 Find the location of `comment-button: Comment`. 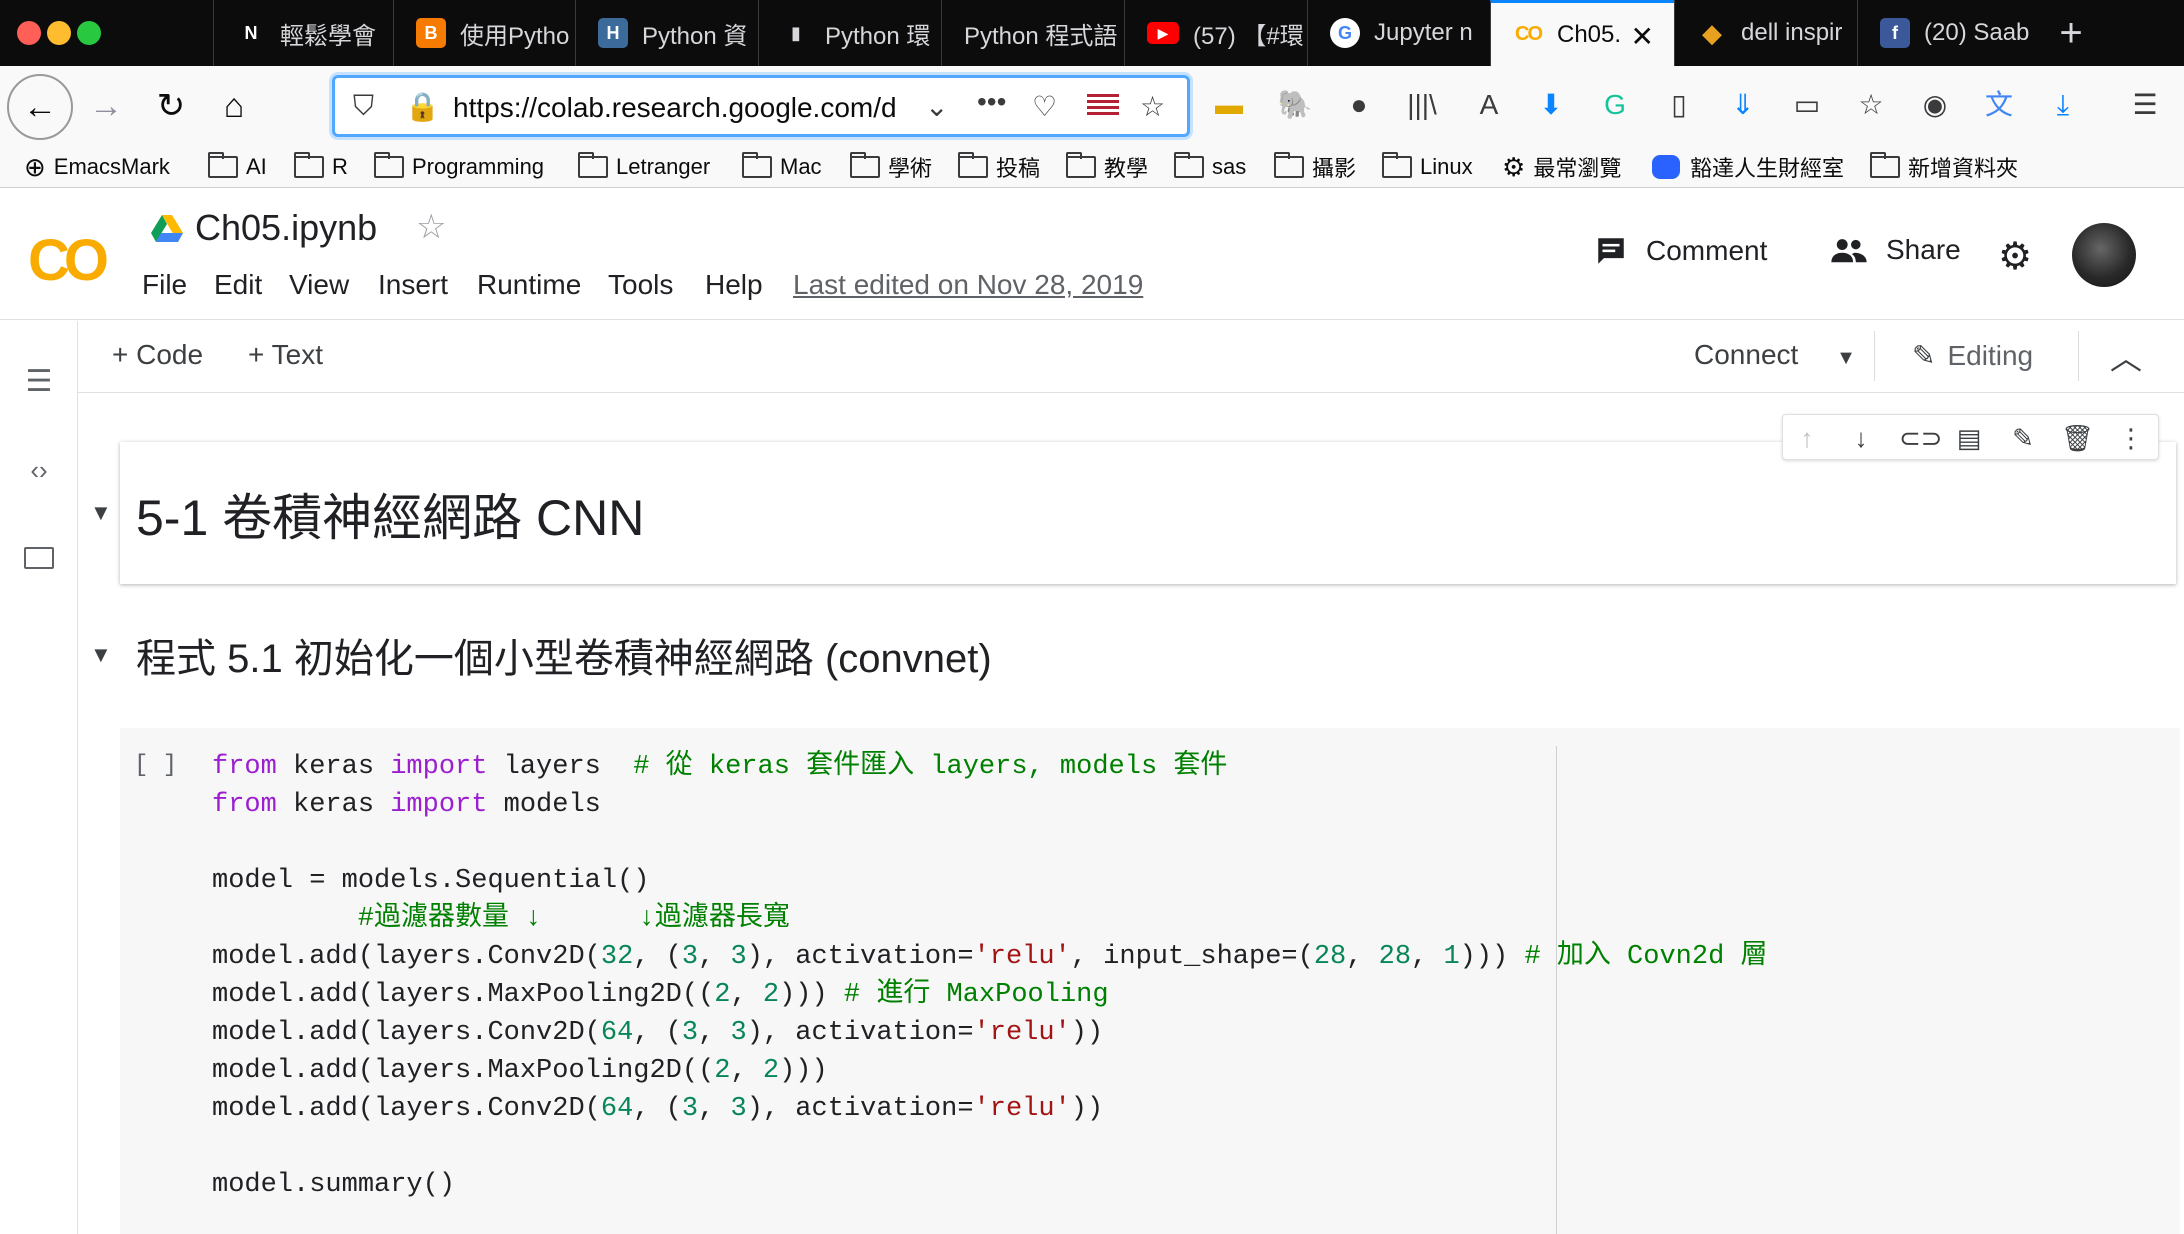

comment-button: Comment is located at coordinates (1680, 251).